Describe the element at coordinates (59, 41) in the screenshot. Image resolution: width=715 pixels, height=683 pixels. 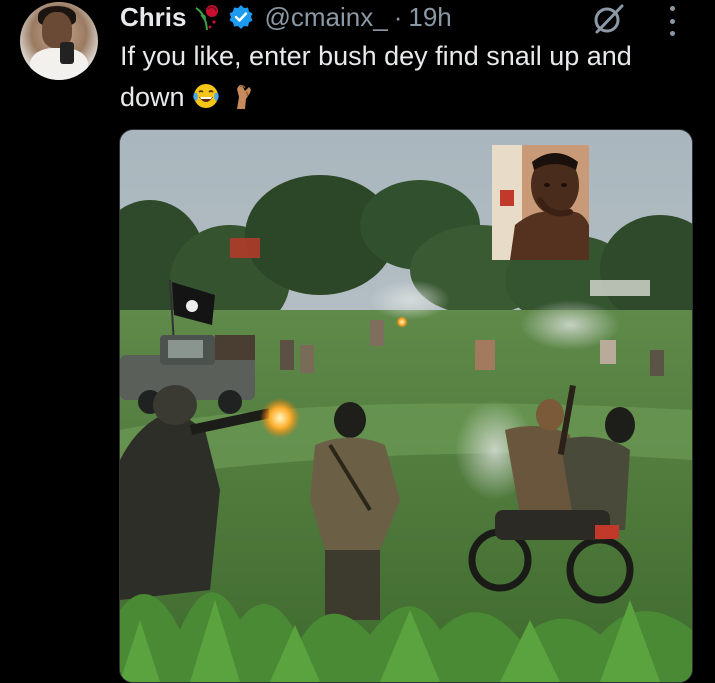
I see `avatar` at that location.